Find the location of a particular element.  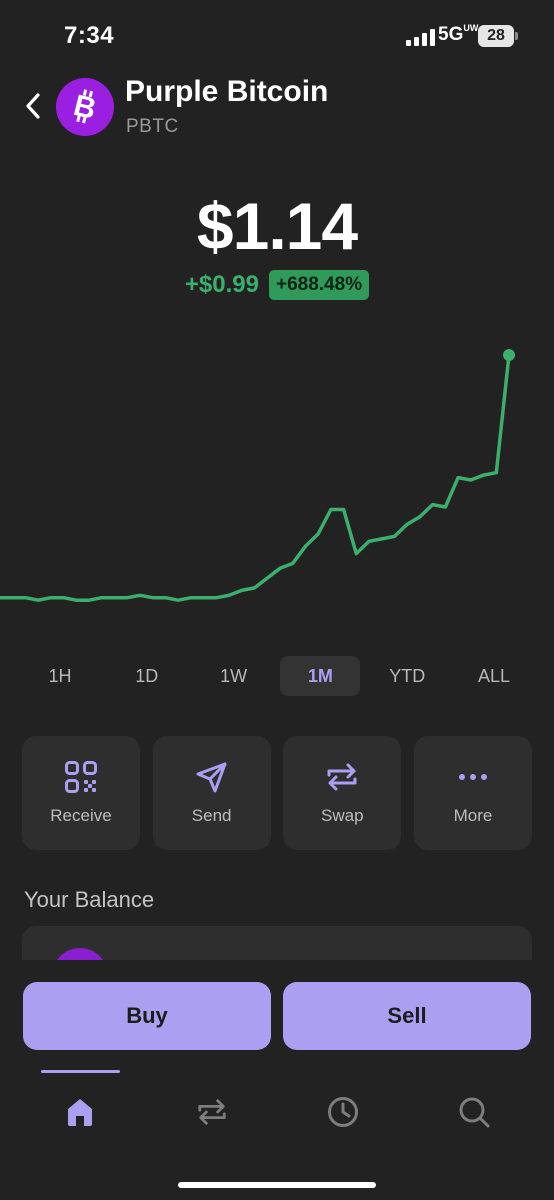

clock-icon is located at coordinates (343, 1112).